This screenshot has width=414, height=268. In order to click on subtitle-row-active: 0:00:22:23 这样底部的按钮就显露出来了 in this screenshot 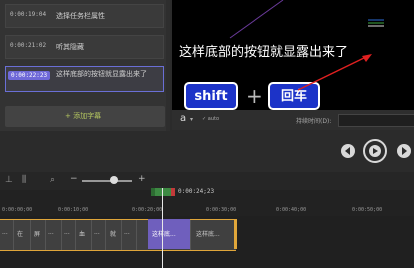, I will do `click(84, 79)`.